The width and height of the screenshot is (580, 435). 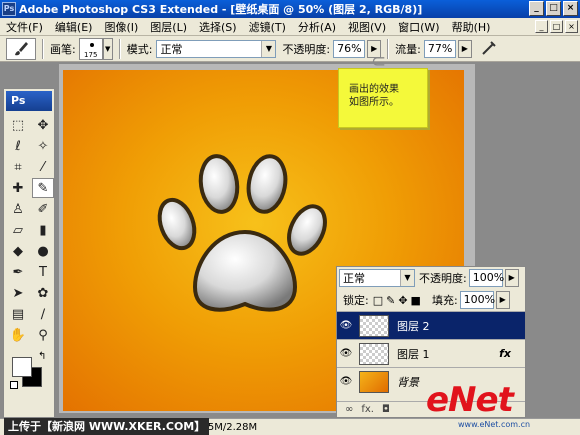 I want to click on brush-dropdown-arrow: ▼, so click(x=107, y=48).